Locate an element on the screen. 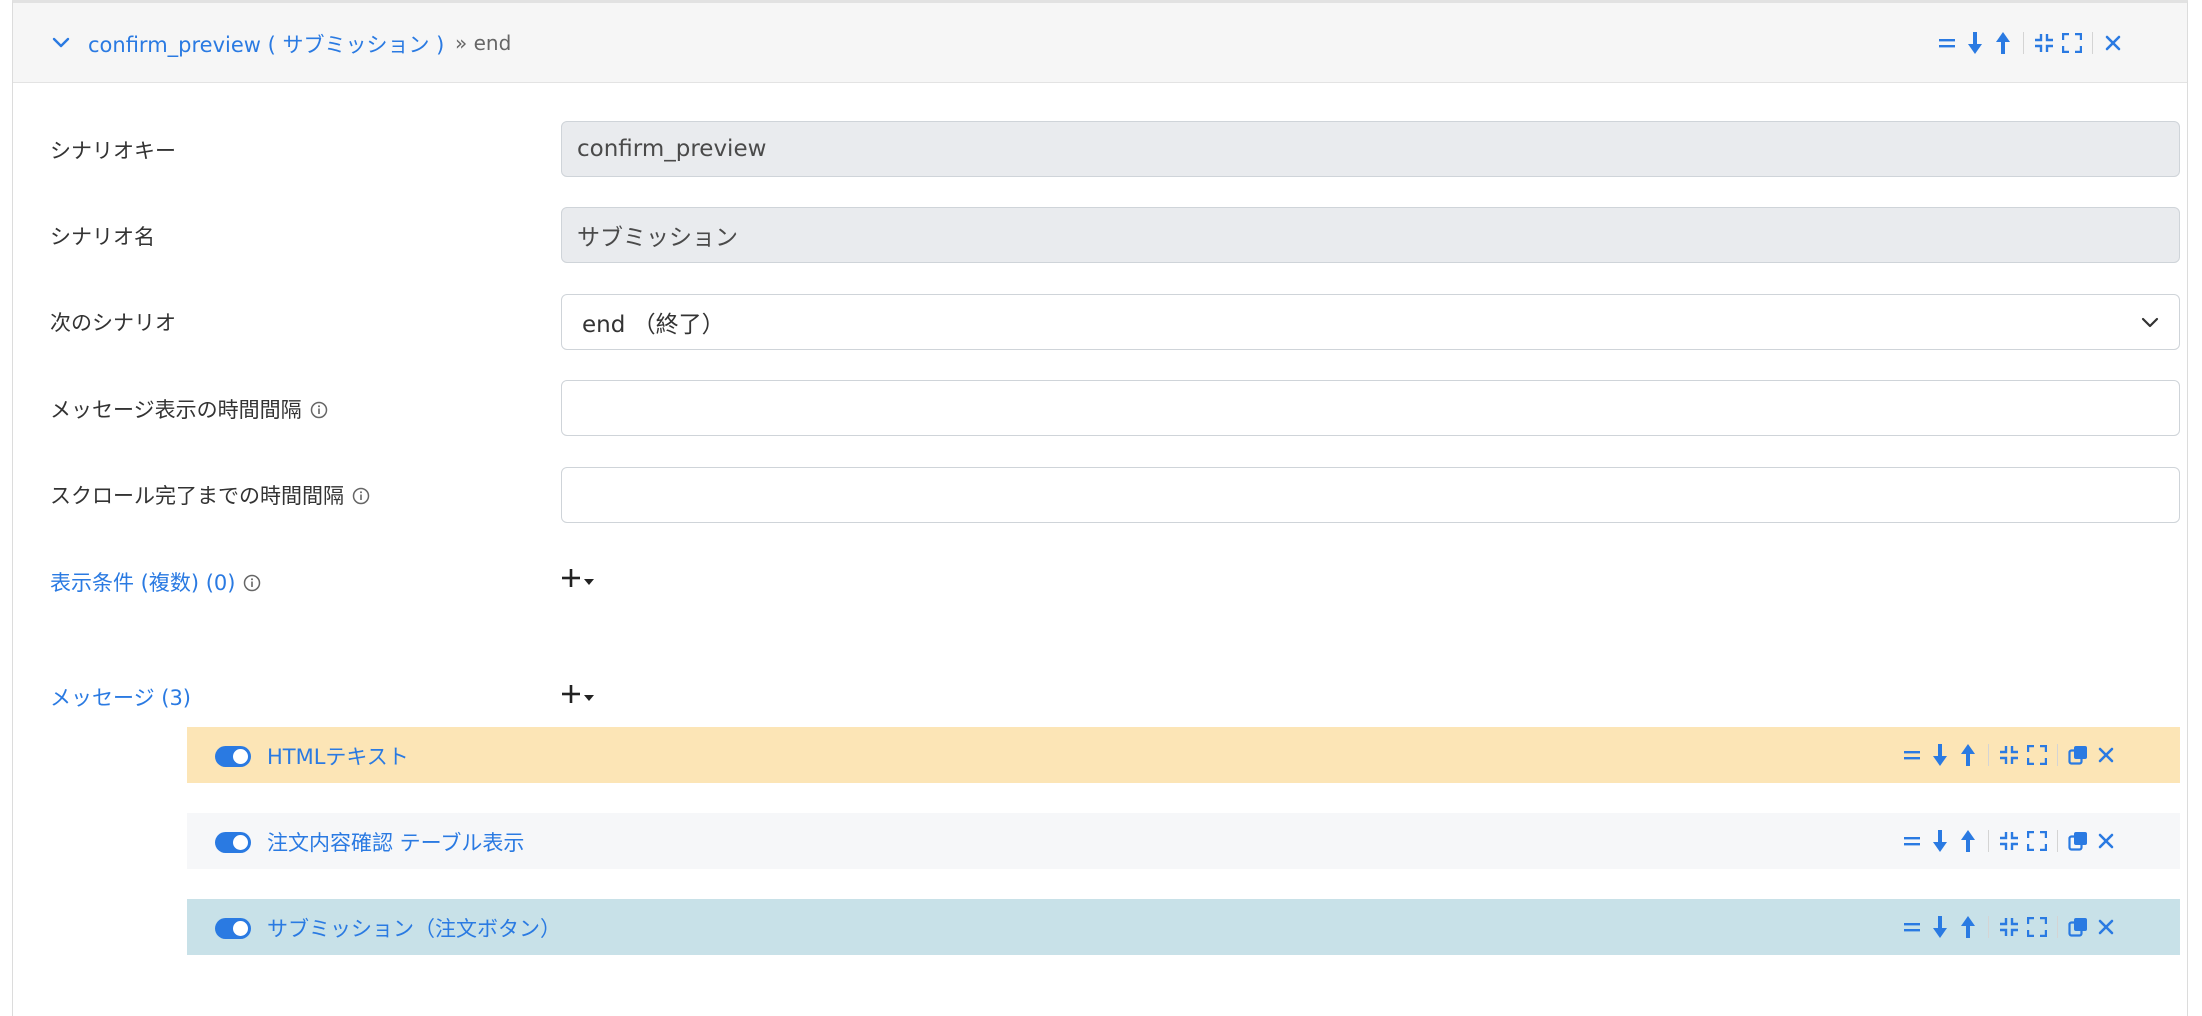 This screenshot has width=2202, height=1016. scroll-interval-label: スクロール完了までの時間間隔 is located at coordinates (210, 495).